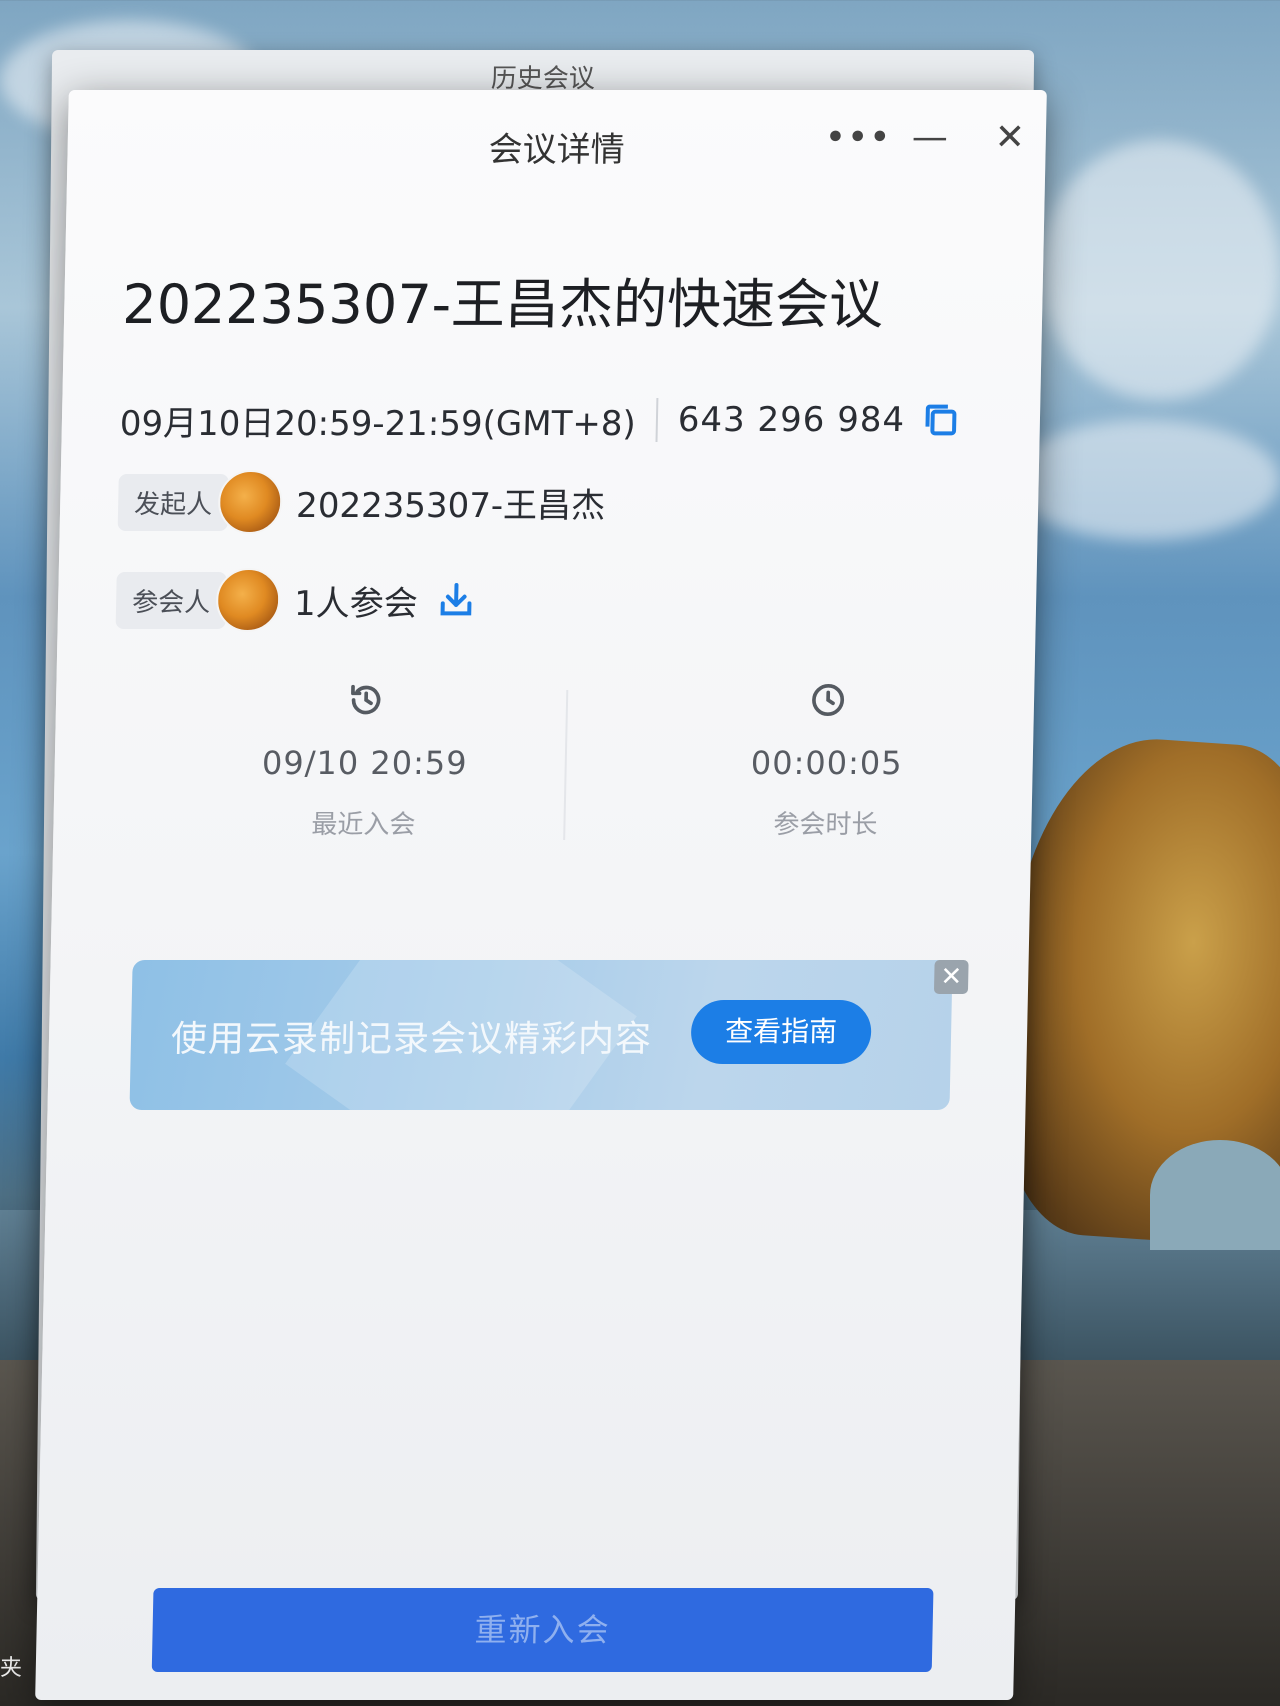 Image resolution: width=1280 pixels, height=1706 pixels. Describe the element at coordinates (828, 704) in the screenshot. I see `clock-icon` at that location.